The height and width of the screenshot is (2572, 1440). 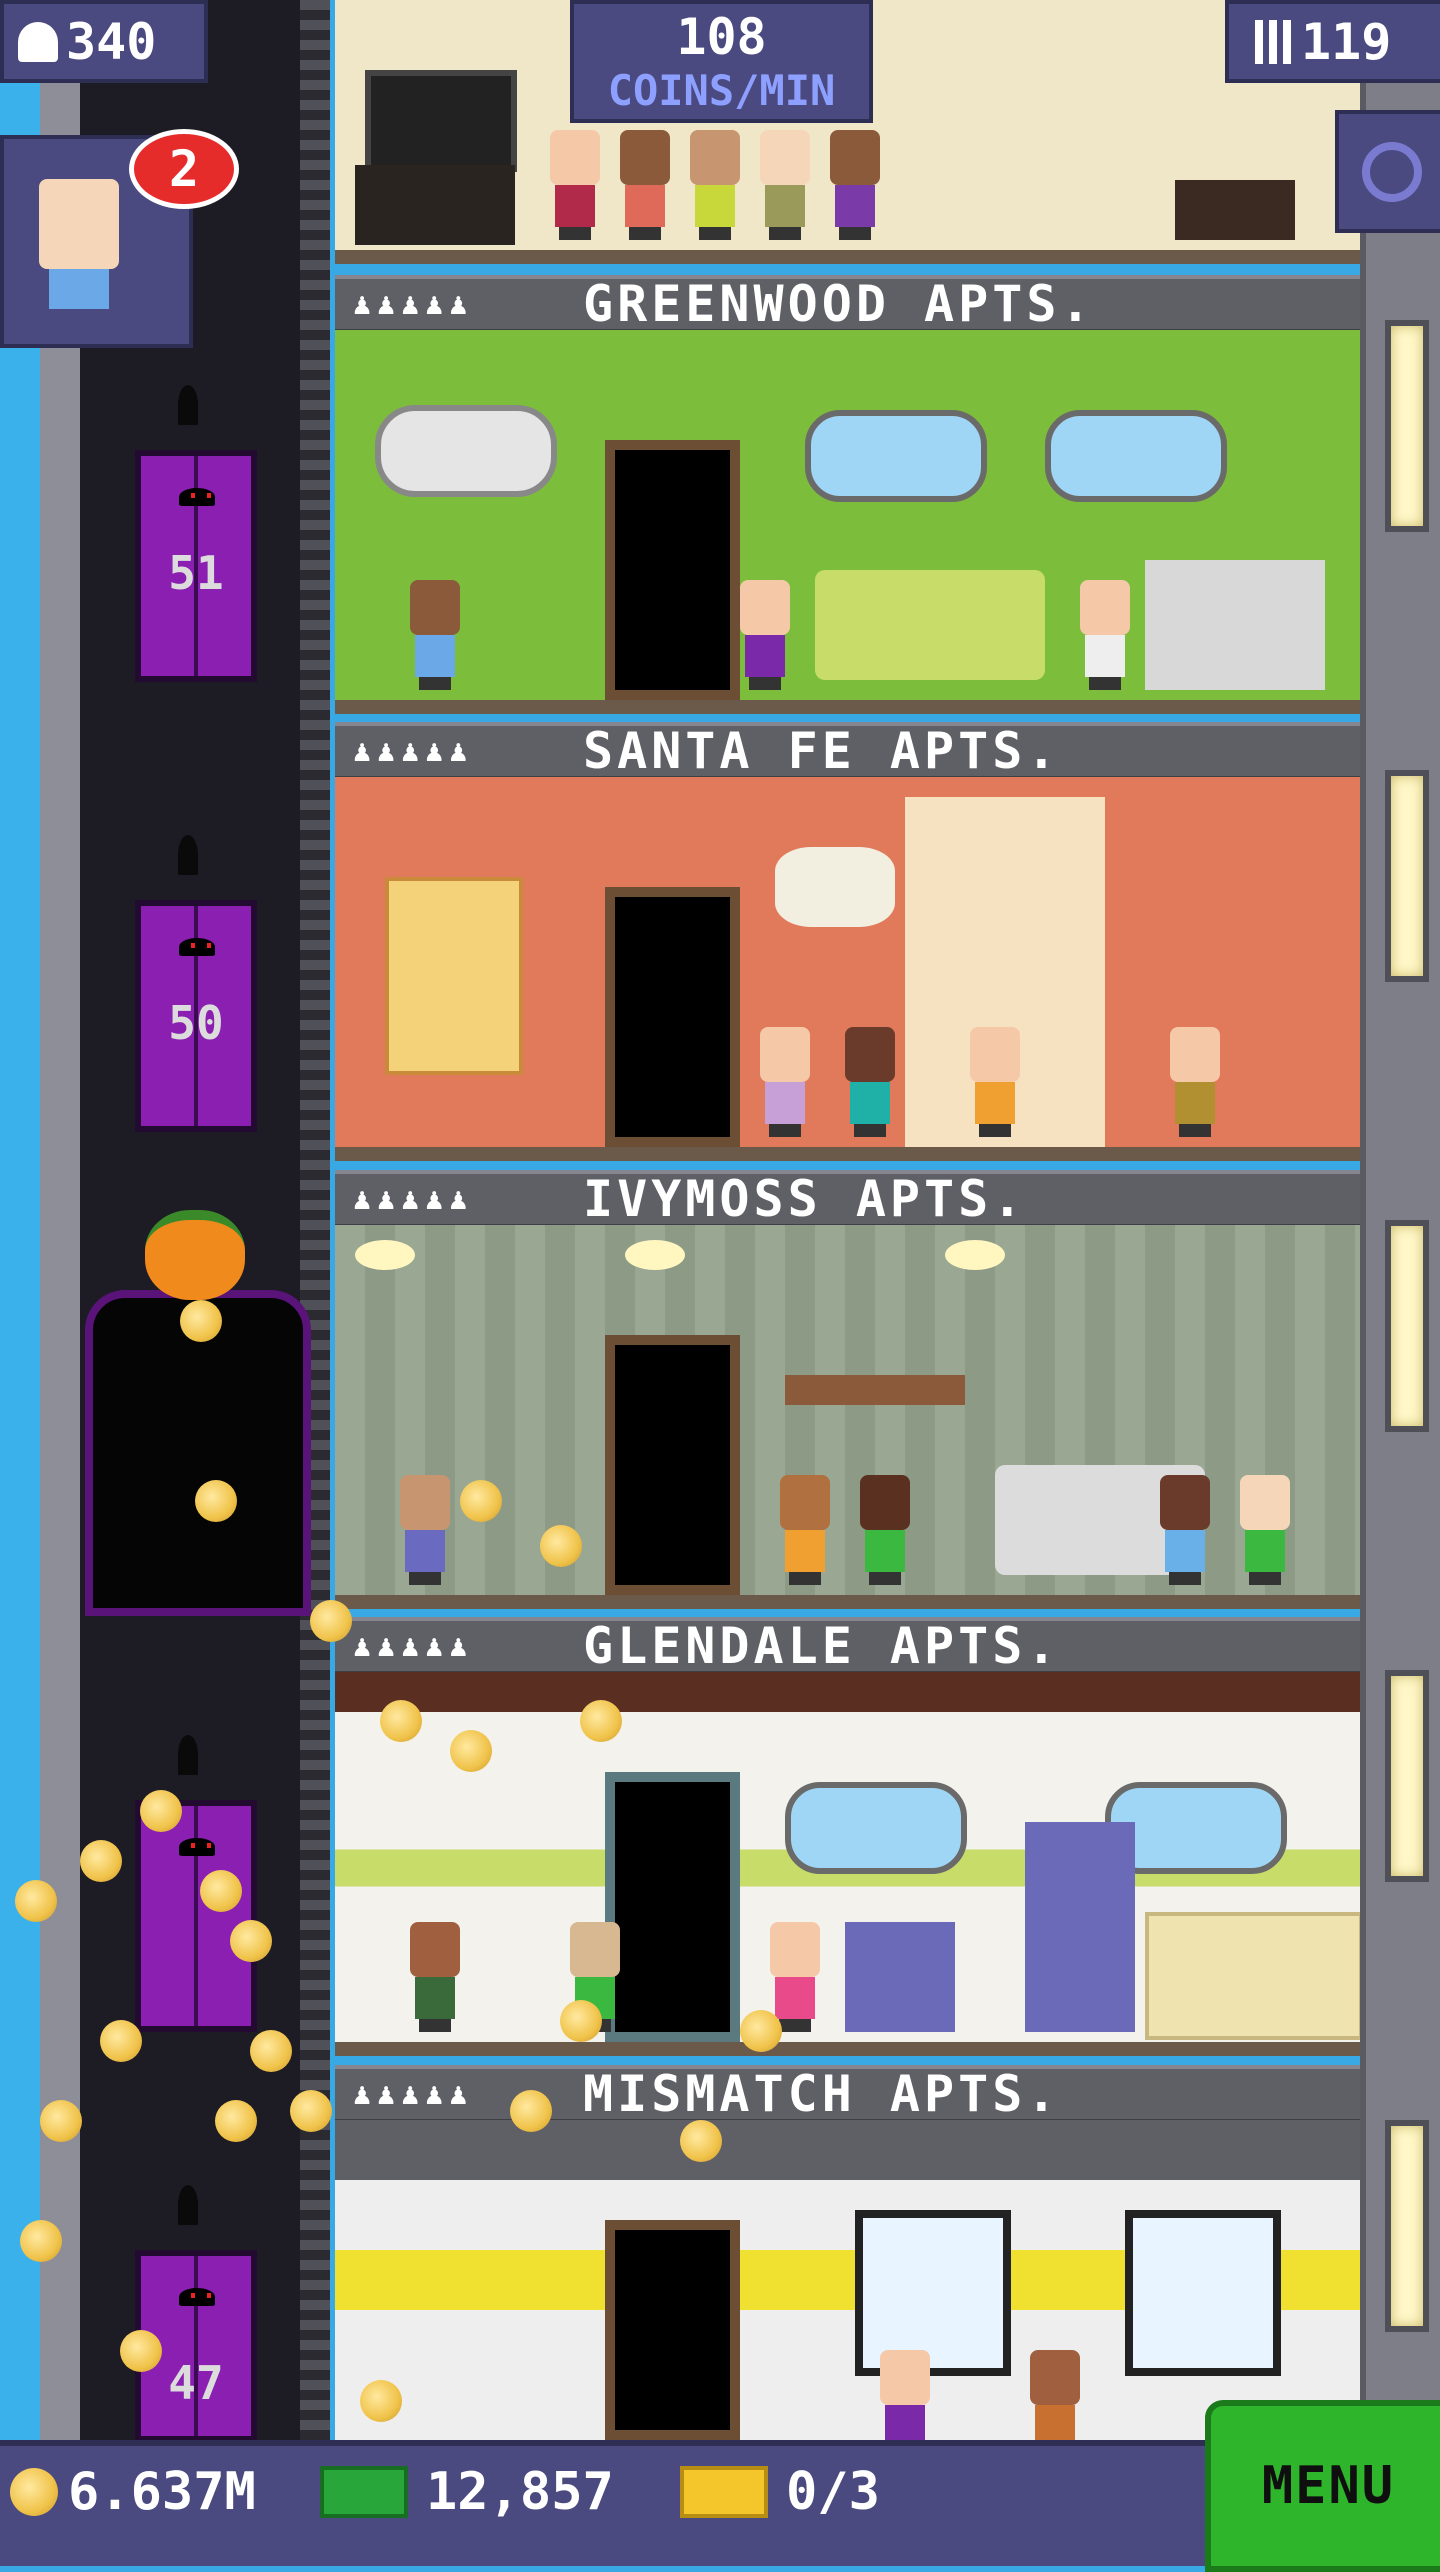 I want to click on floor-counter: 119, so click(x=1332, y=41).